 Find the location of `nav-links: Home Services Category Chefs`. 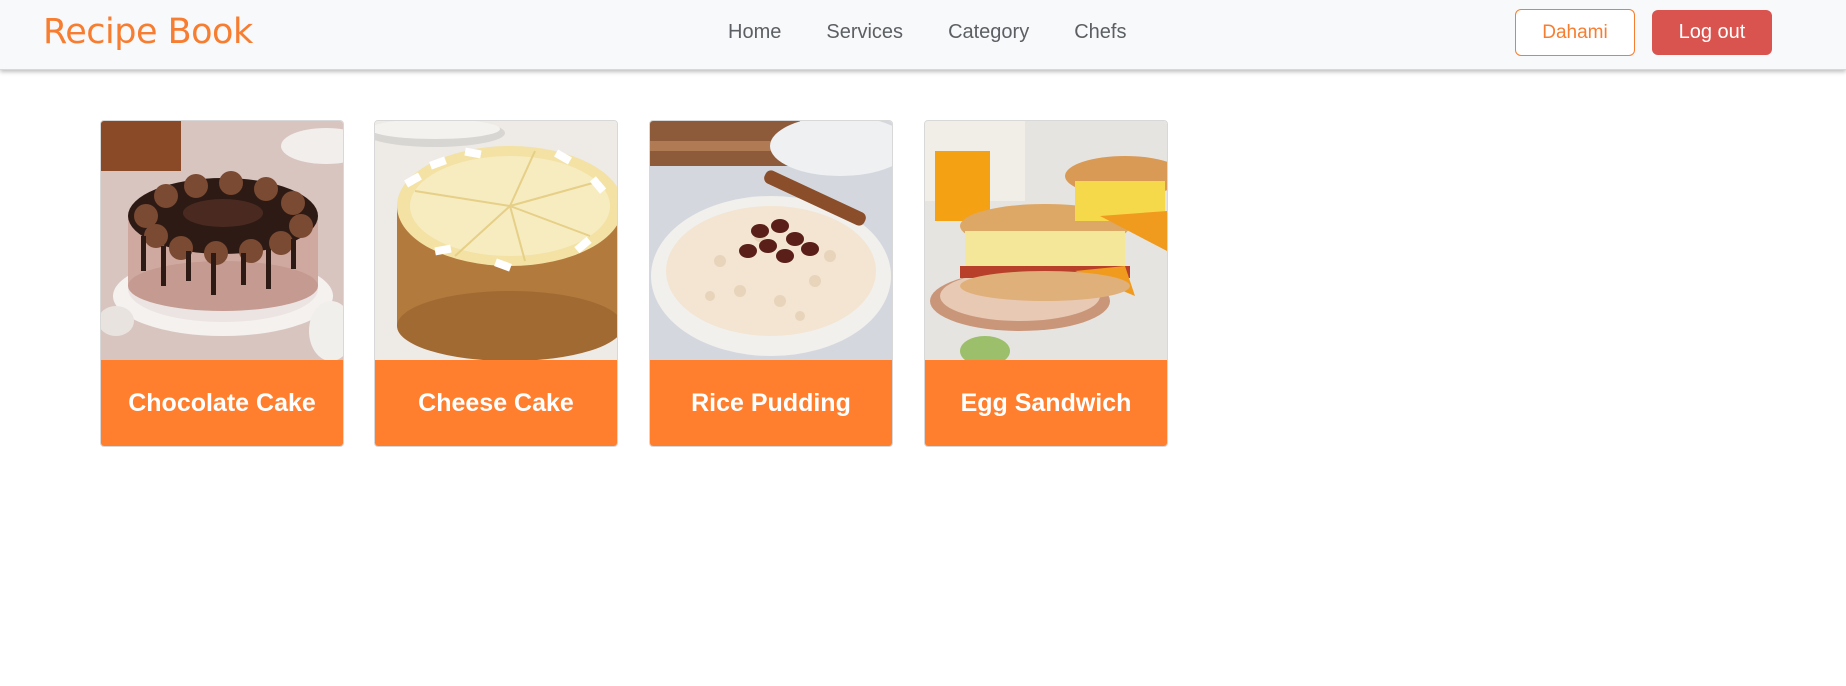

nav-links: Home Services Category Chefs is located at coordinates (949, 32).